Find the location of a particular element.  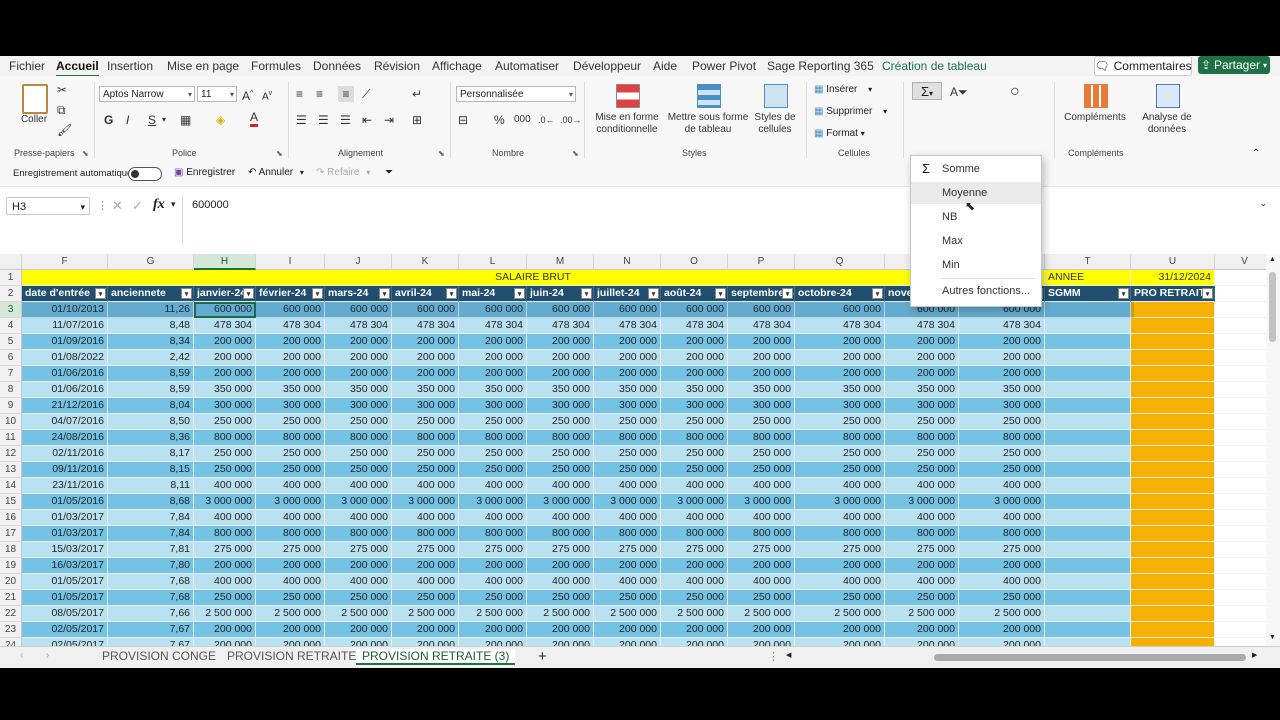

borders-icon: ▦ is located at coordinates (185, 120).